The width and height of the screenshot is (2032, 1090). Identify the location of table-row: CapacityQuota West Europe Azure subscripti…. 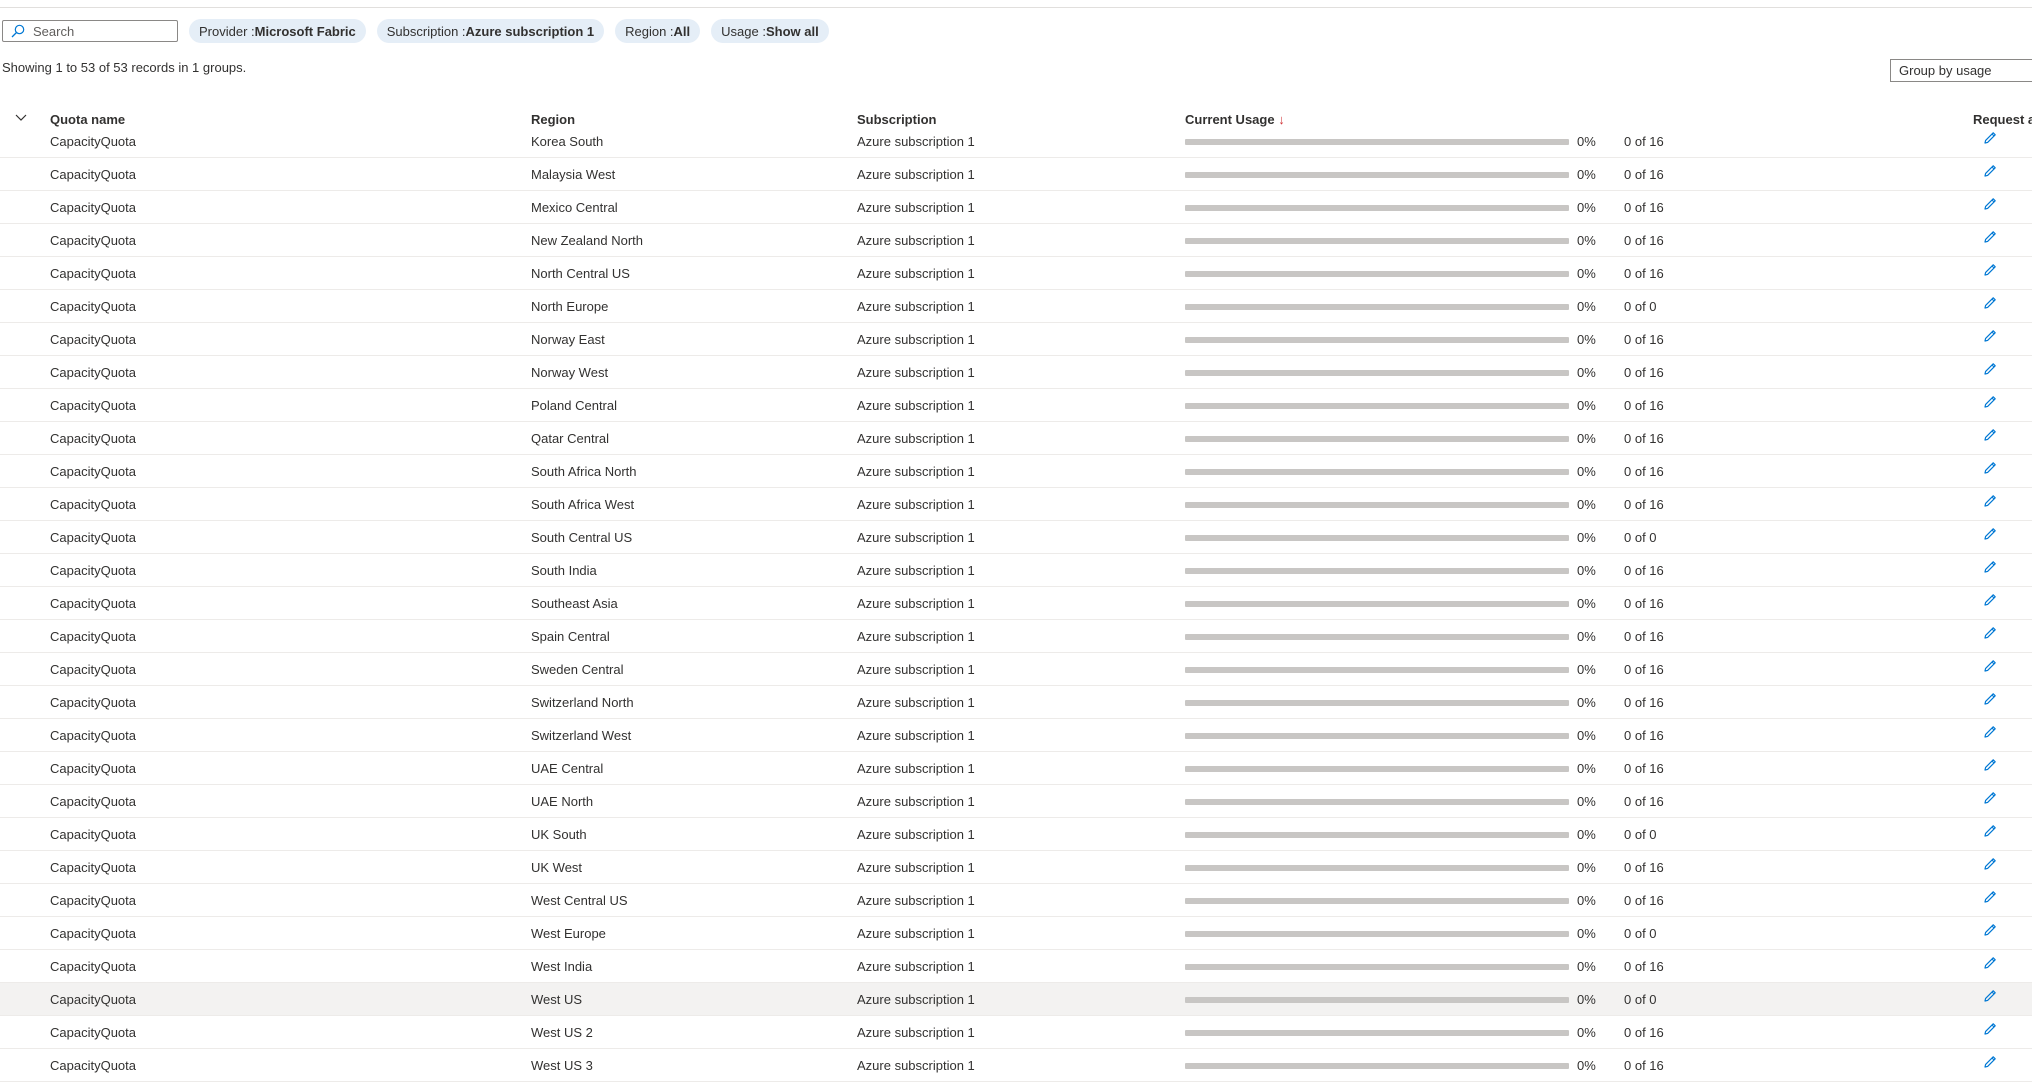
(1016, 933).